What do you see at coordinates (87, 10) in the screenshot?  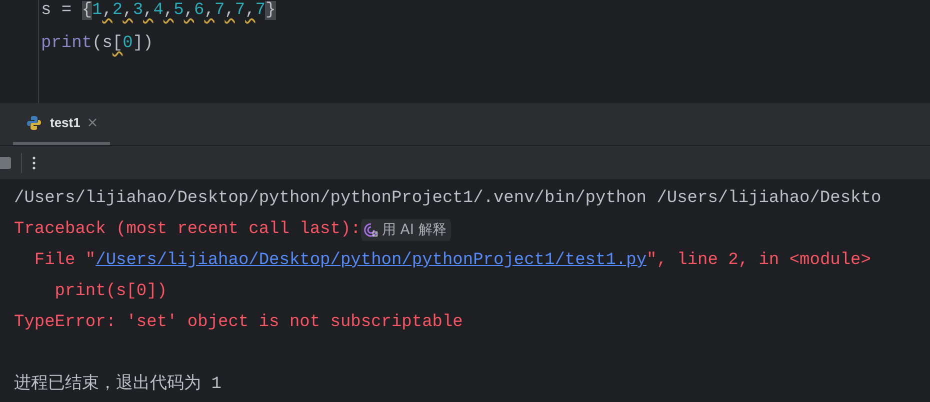 I see `code-token: {` at bounding box center [87, 10].